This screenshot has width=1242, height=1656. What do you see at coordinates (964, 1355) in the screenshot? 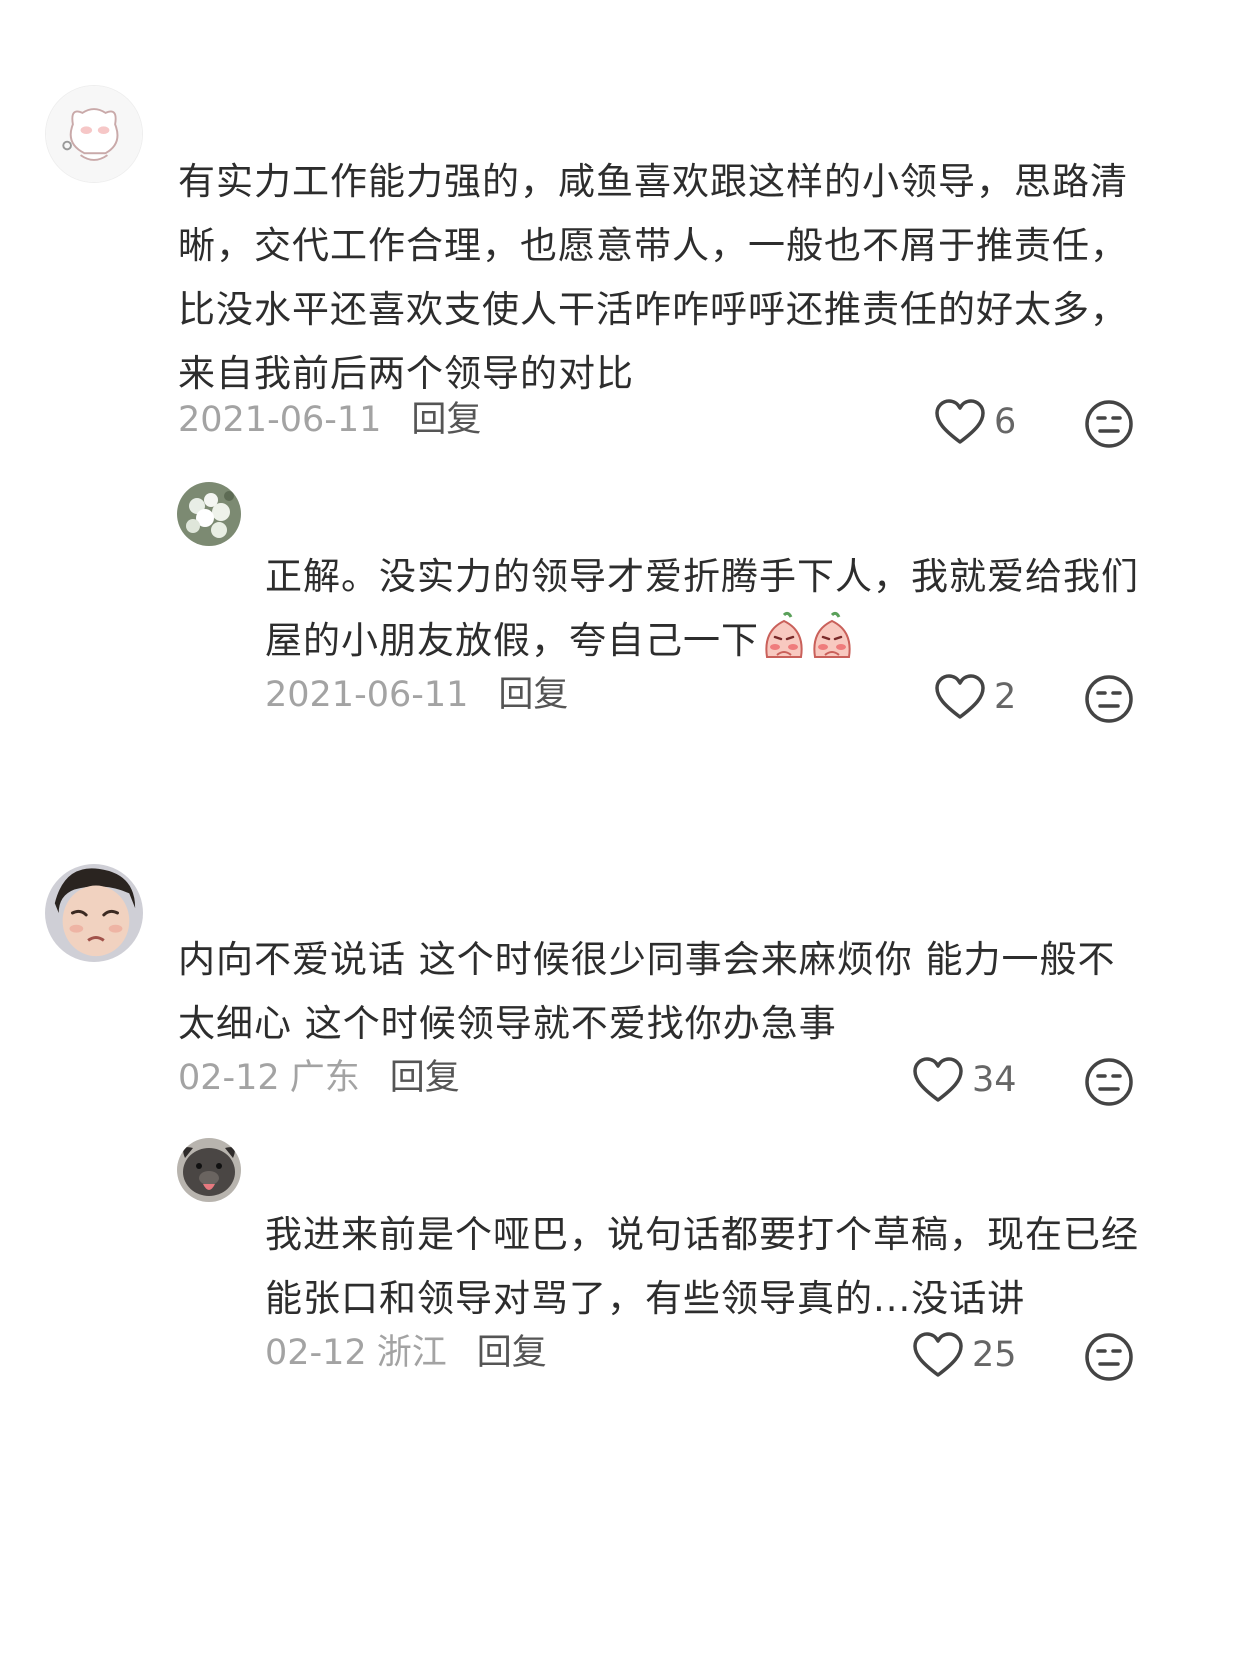
I see `like-button: 25` at bounding box center [964, 1355].